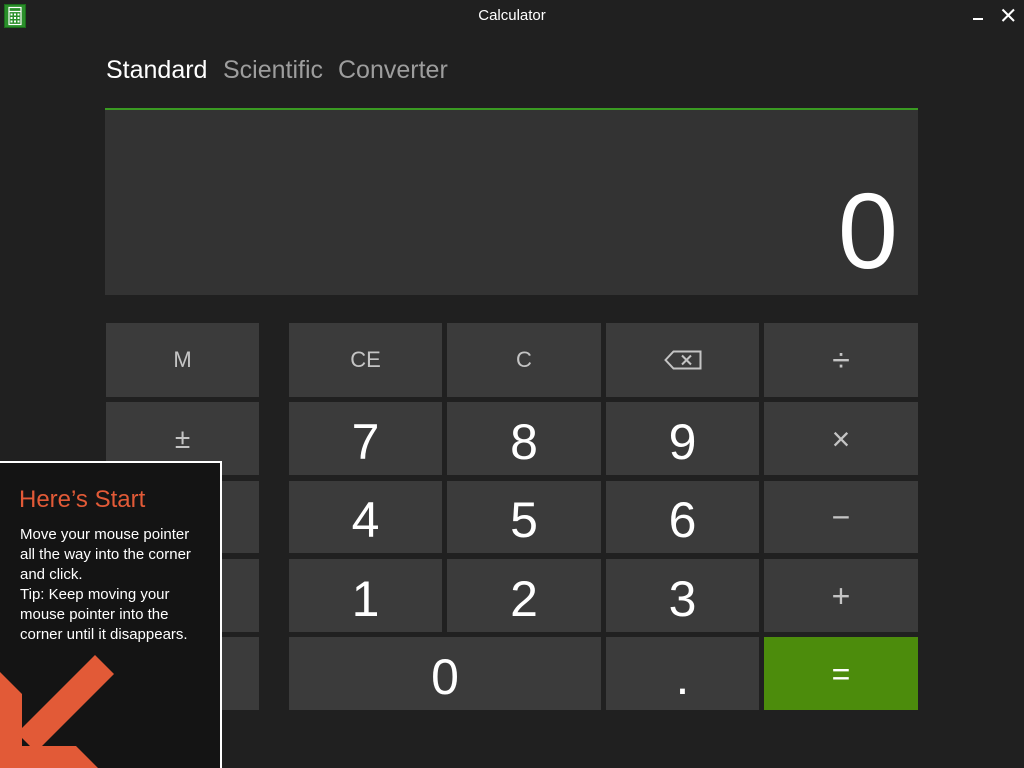  Describe the element at coordinates (393, 70) in the screenshot. I see `tab-converter: Converter` at that location.